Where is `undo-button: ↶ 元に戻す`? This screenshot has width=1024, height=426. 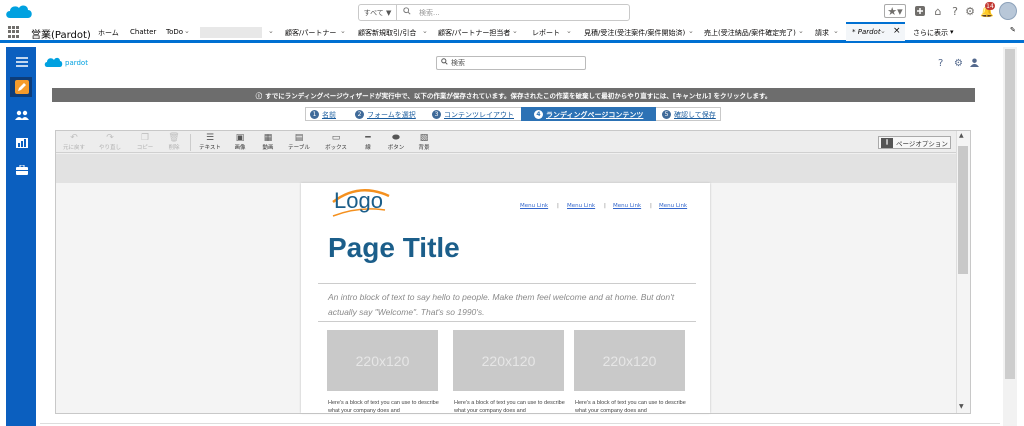
undo-button: ↶ 元に戻す is located at coordinates (74, 143).